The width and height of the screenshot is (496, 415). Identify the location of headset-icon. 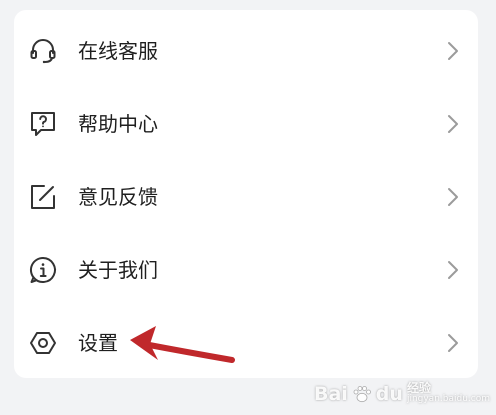
(43, 51).